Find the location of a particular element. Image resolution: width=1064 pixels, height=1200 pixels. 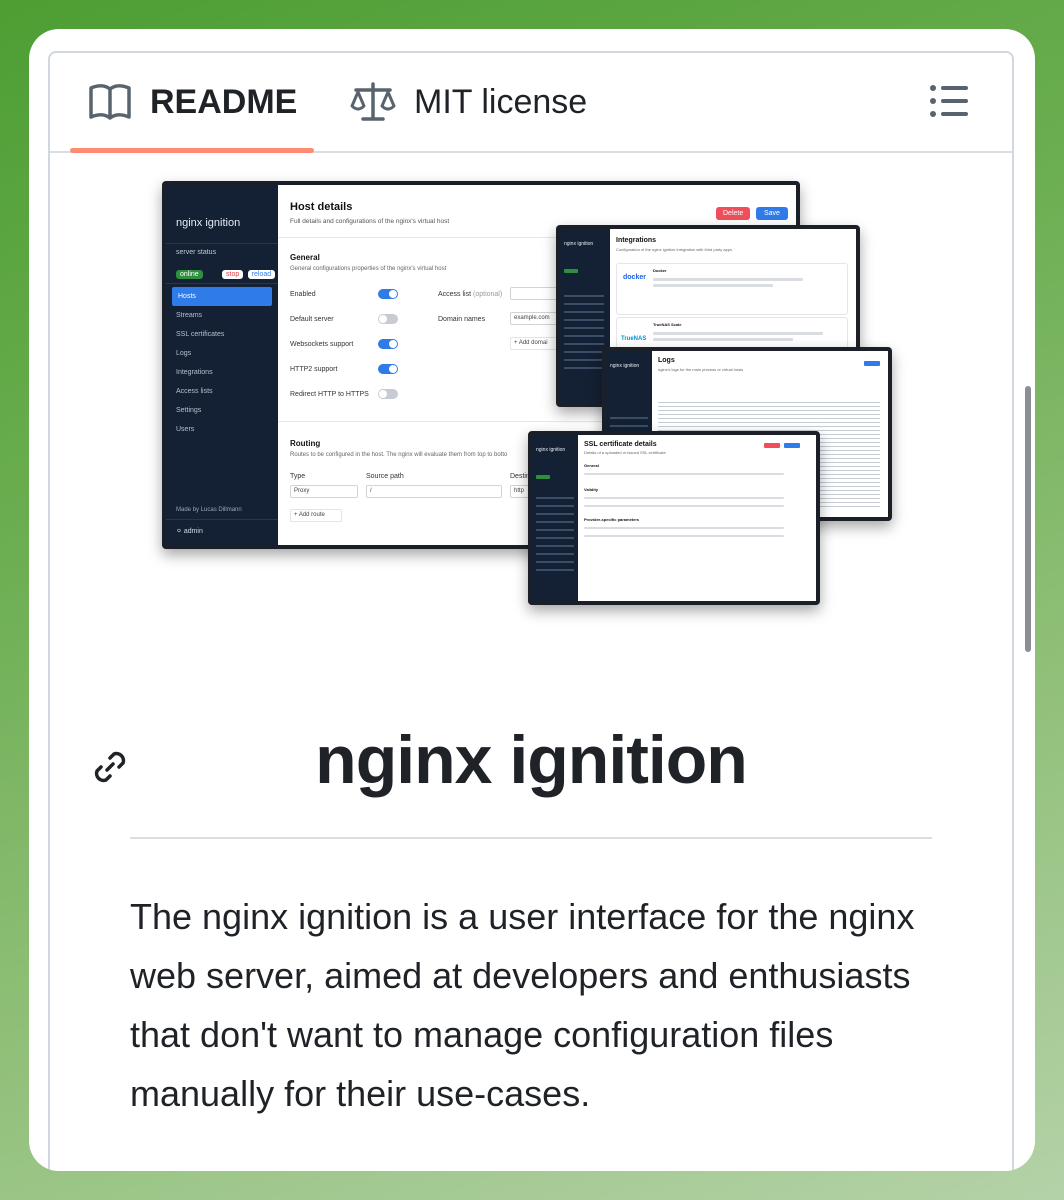

mock-http2-label: HTTP2 support is located at coordinates (314, 369).